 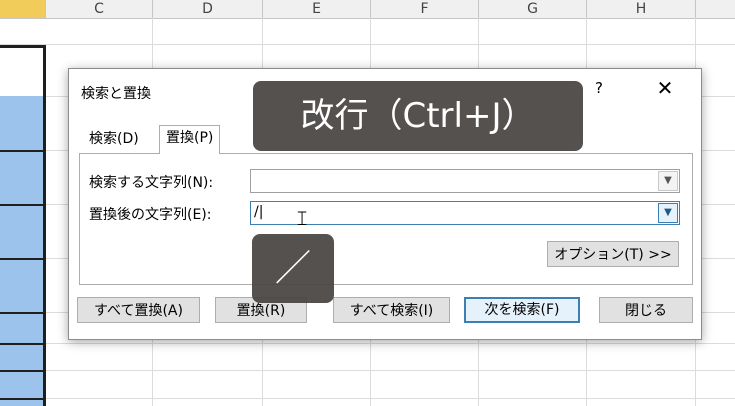 What do you see at coordinates (116, 94) in the screenshot?
I see `dialog-title: 検索と置換` at bounding box center [116, 94].